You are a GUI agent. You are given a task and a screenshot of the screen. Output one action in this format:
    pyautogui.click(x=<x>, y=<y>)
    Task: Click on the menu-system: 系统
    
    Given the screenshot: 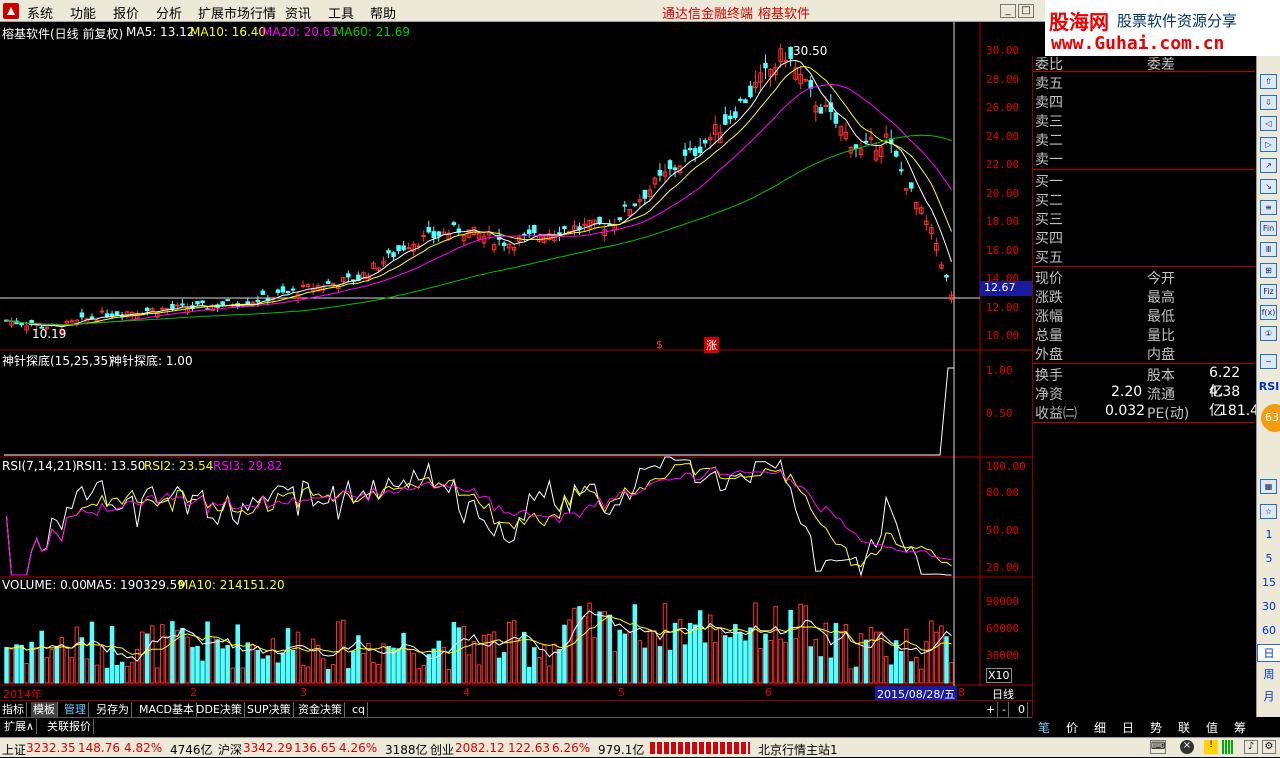 What is the action you would take?
    pyautogui.click(x=40, y=12)
    